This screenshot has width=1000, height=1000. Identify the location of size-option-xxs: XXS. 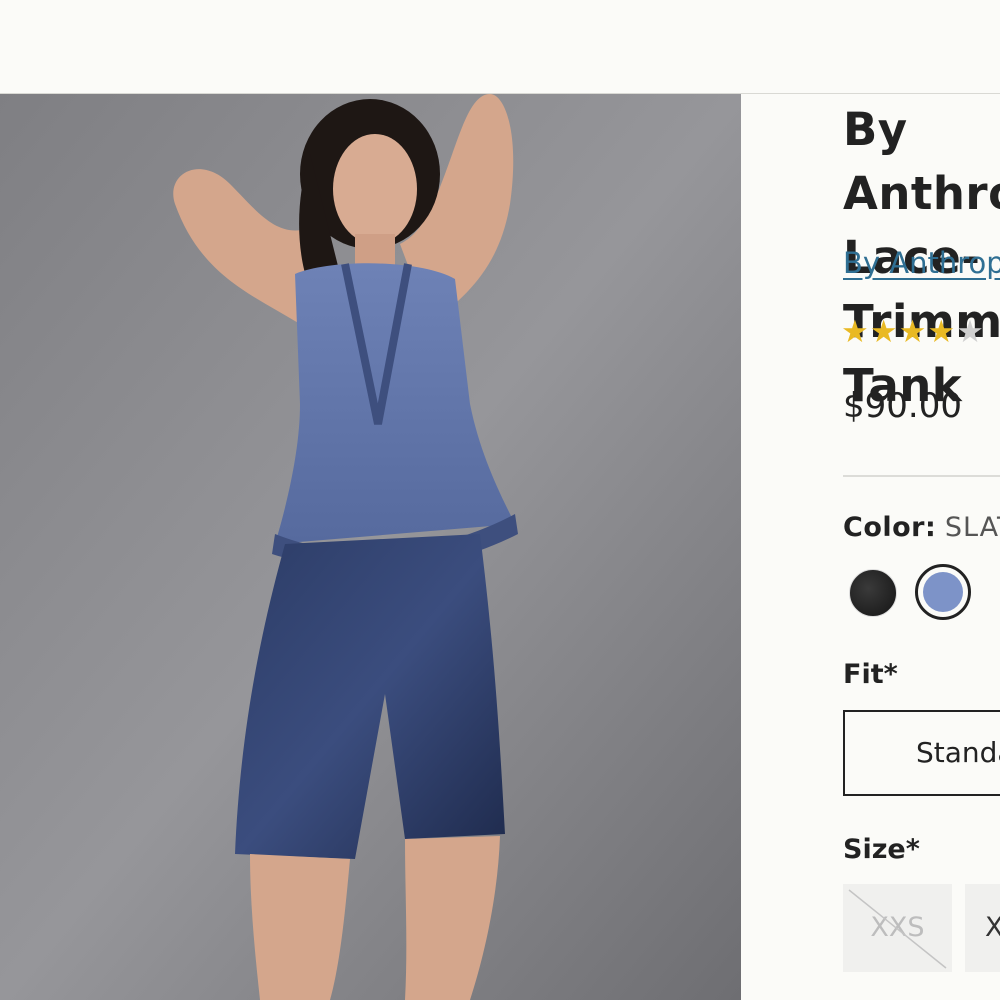
(897, 928).